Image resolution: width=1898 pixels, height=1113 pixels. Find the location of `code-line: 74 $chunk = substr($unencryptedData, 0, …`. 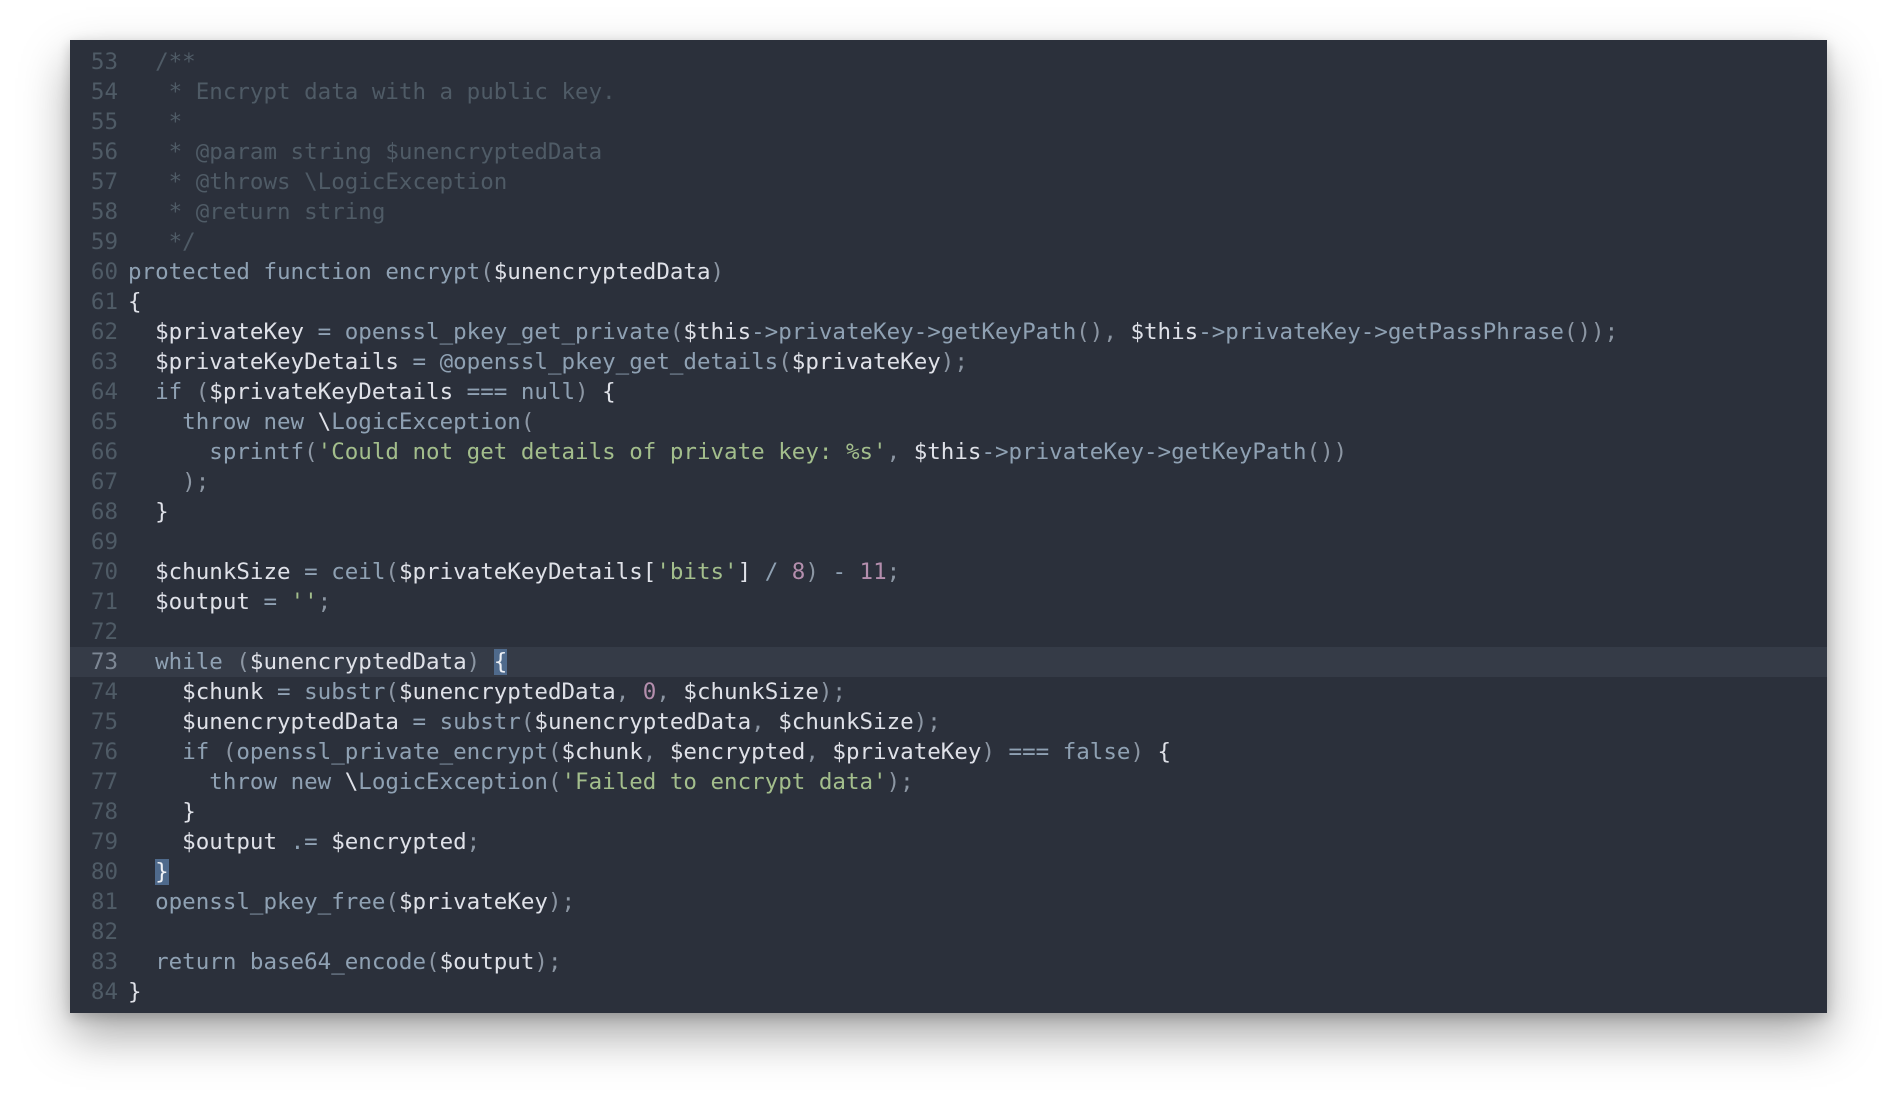

code-line: 74 $chunk = substr($unencryptedData, 0, … is located at coordinates (948, 692).